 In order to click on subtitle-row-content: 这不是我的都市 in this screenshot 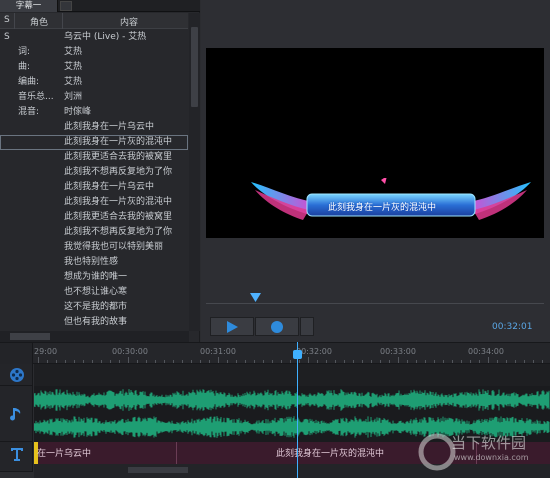, I will do `click(96, 307)`.